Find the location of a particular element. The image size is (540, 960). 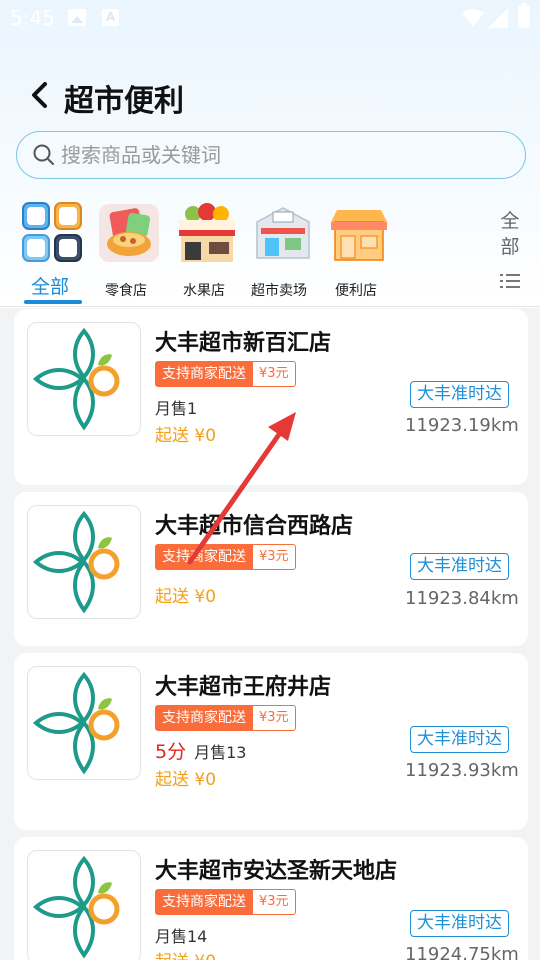

fruit-store-icon is located at coordinates (207, 232).